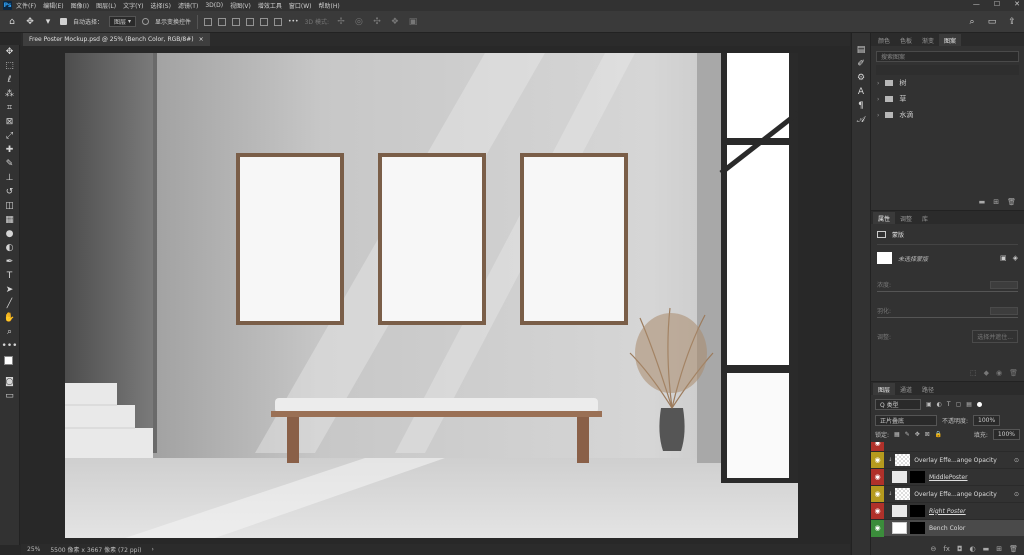  I want to click on crop-icon: ⌗, so click(9, 108).